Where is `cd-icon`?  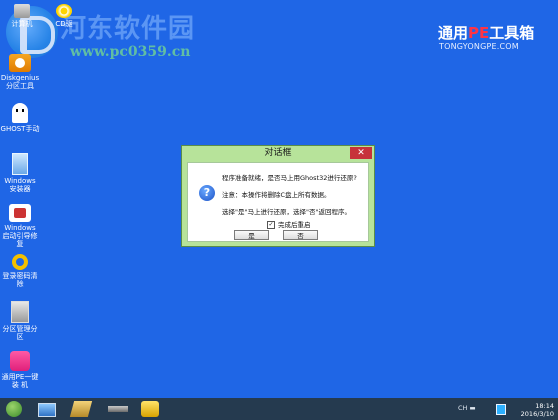 cd-icon is located at coordinates (64, 11).